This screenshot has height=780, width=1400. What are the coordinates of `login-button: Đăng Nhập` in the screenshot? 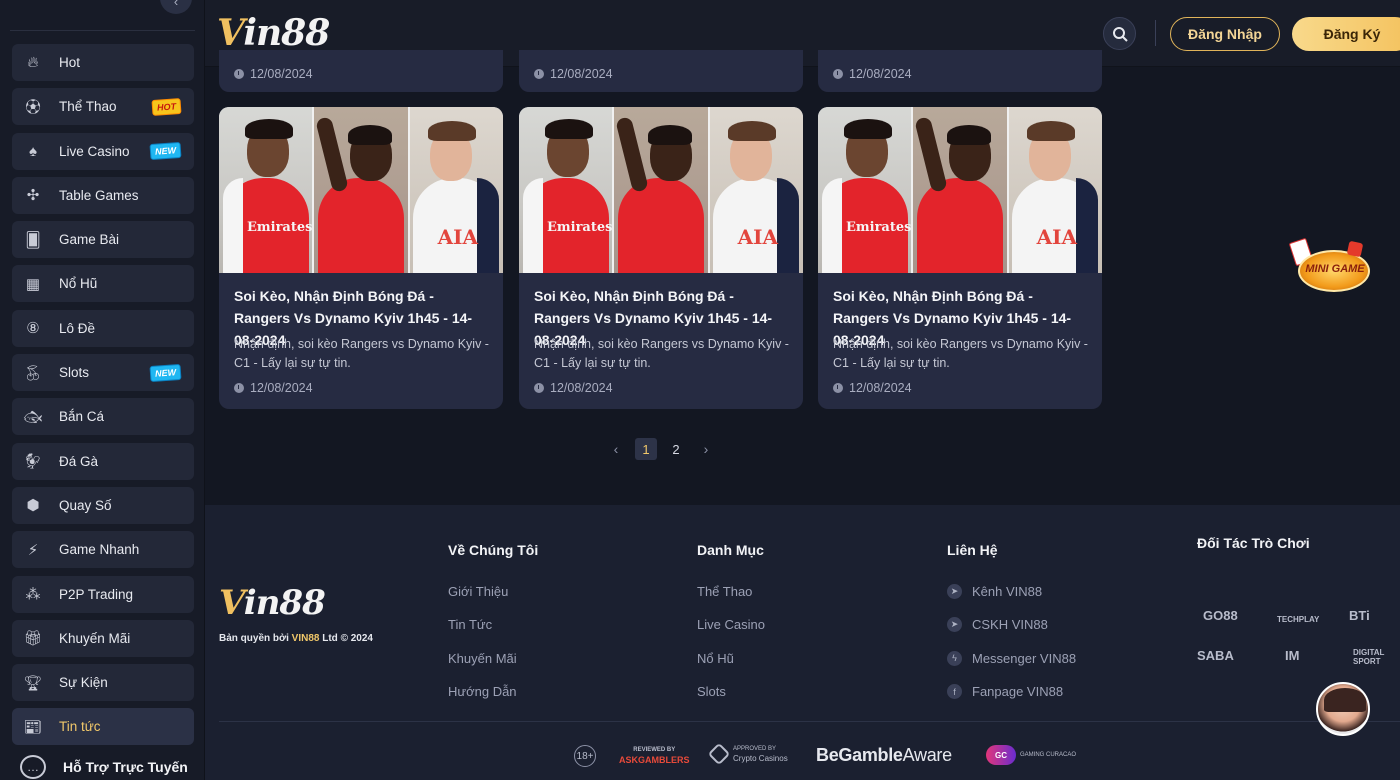 It's located at (1225, 34).